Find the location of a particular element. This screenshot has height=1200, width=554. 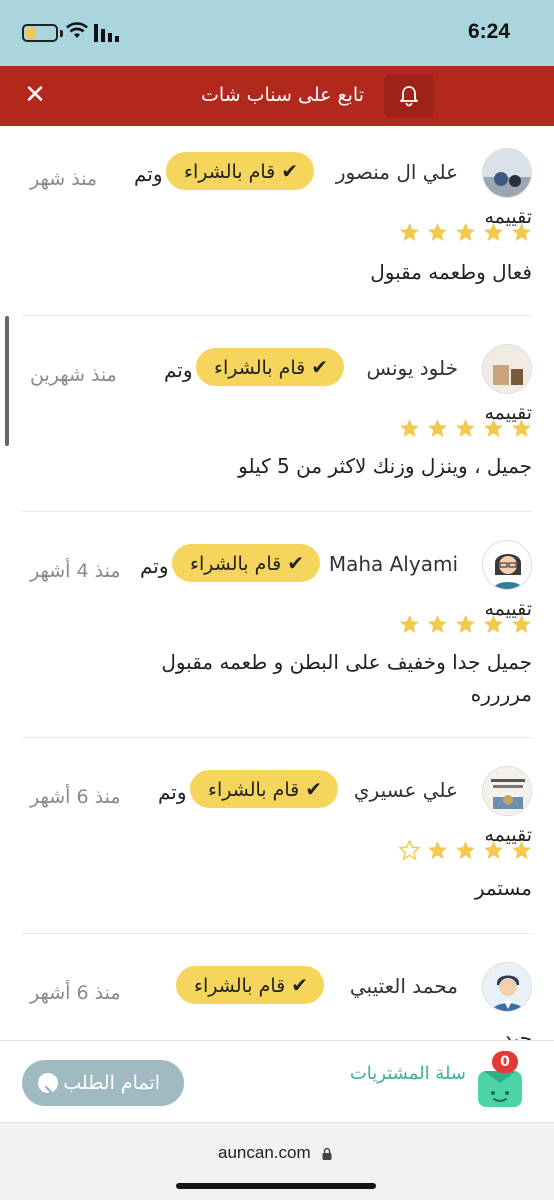

lock-icon is located at coordinates (327, 1153).